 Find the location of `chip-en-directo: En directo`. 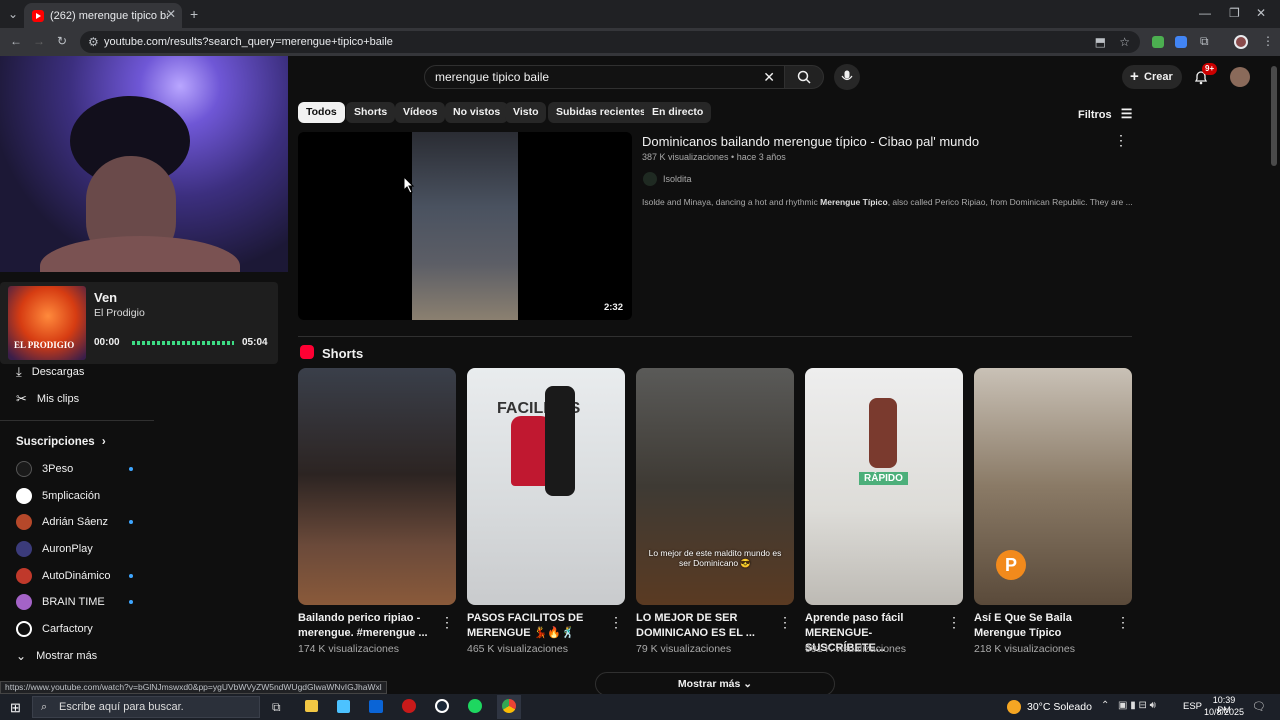

chip-en-directo: En directo is located at coordinates (678, 112).